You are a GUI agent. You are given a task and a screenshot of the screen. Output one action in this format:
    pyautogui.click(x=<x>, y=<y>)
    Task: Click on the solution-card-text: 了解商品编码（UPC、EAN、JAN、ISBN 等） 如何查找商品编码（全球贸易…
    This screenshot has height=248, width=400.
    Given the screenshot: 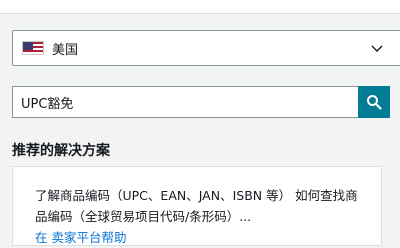 What is the action you would take?
    pyautogui.click(x=196, y=206)
    